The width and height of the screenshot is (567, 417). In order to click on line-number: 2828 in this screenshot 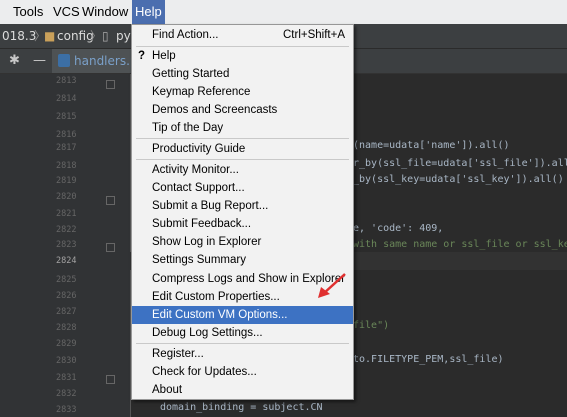, I will do `click(66, 328)`.